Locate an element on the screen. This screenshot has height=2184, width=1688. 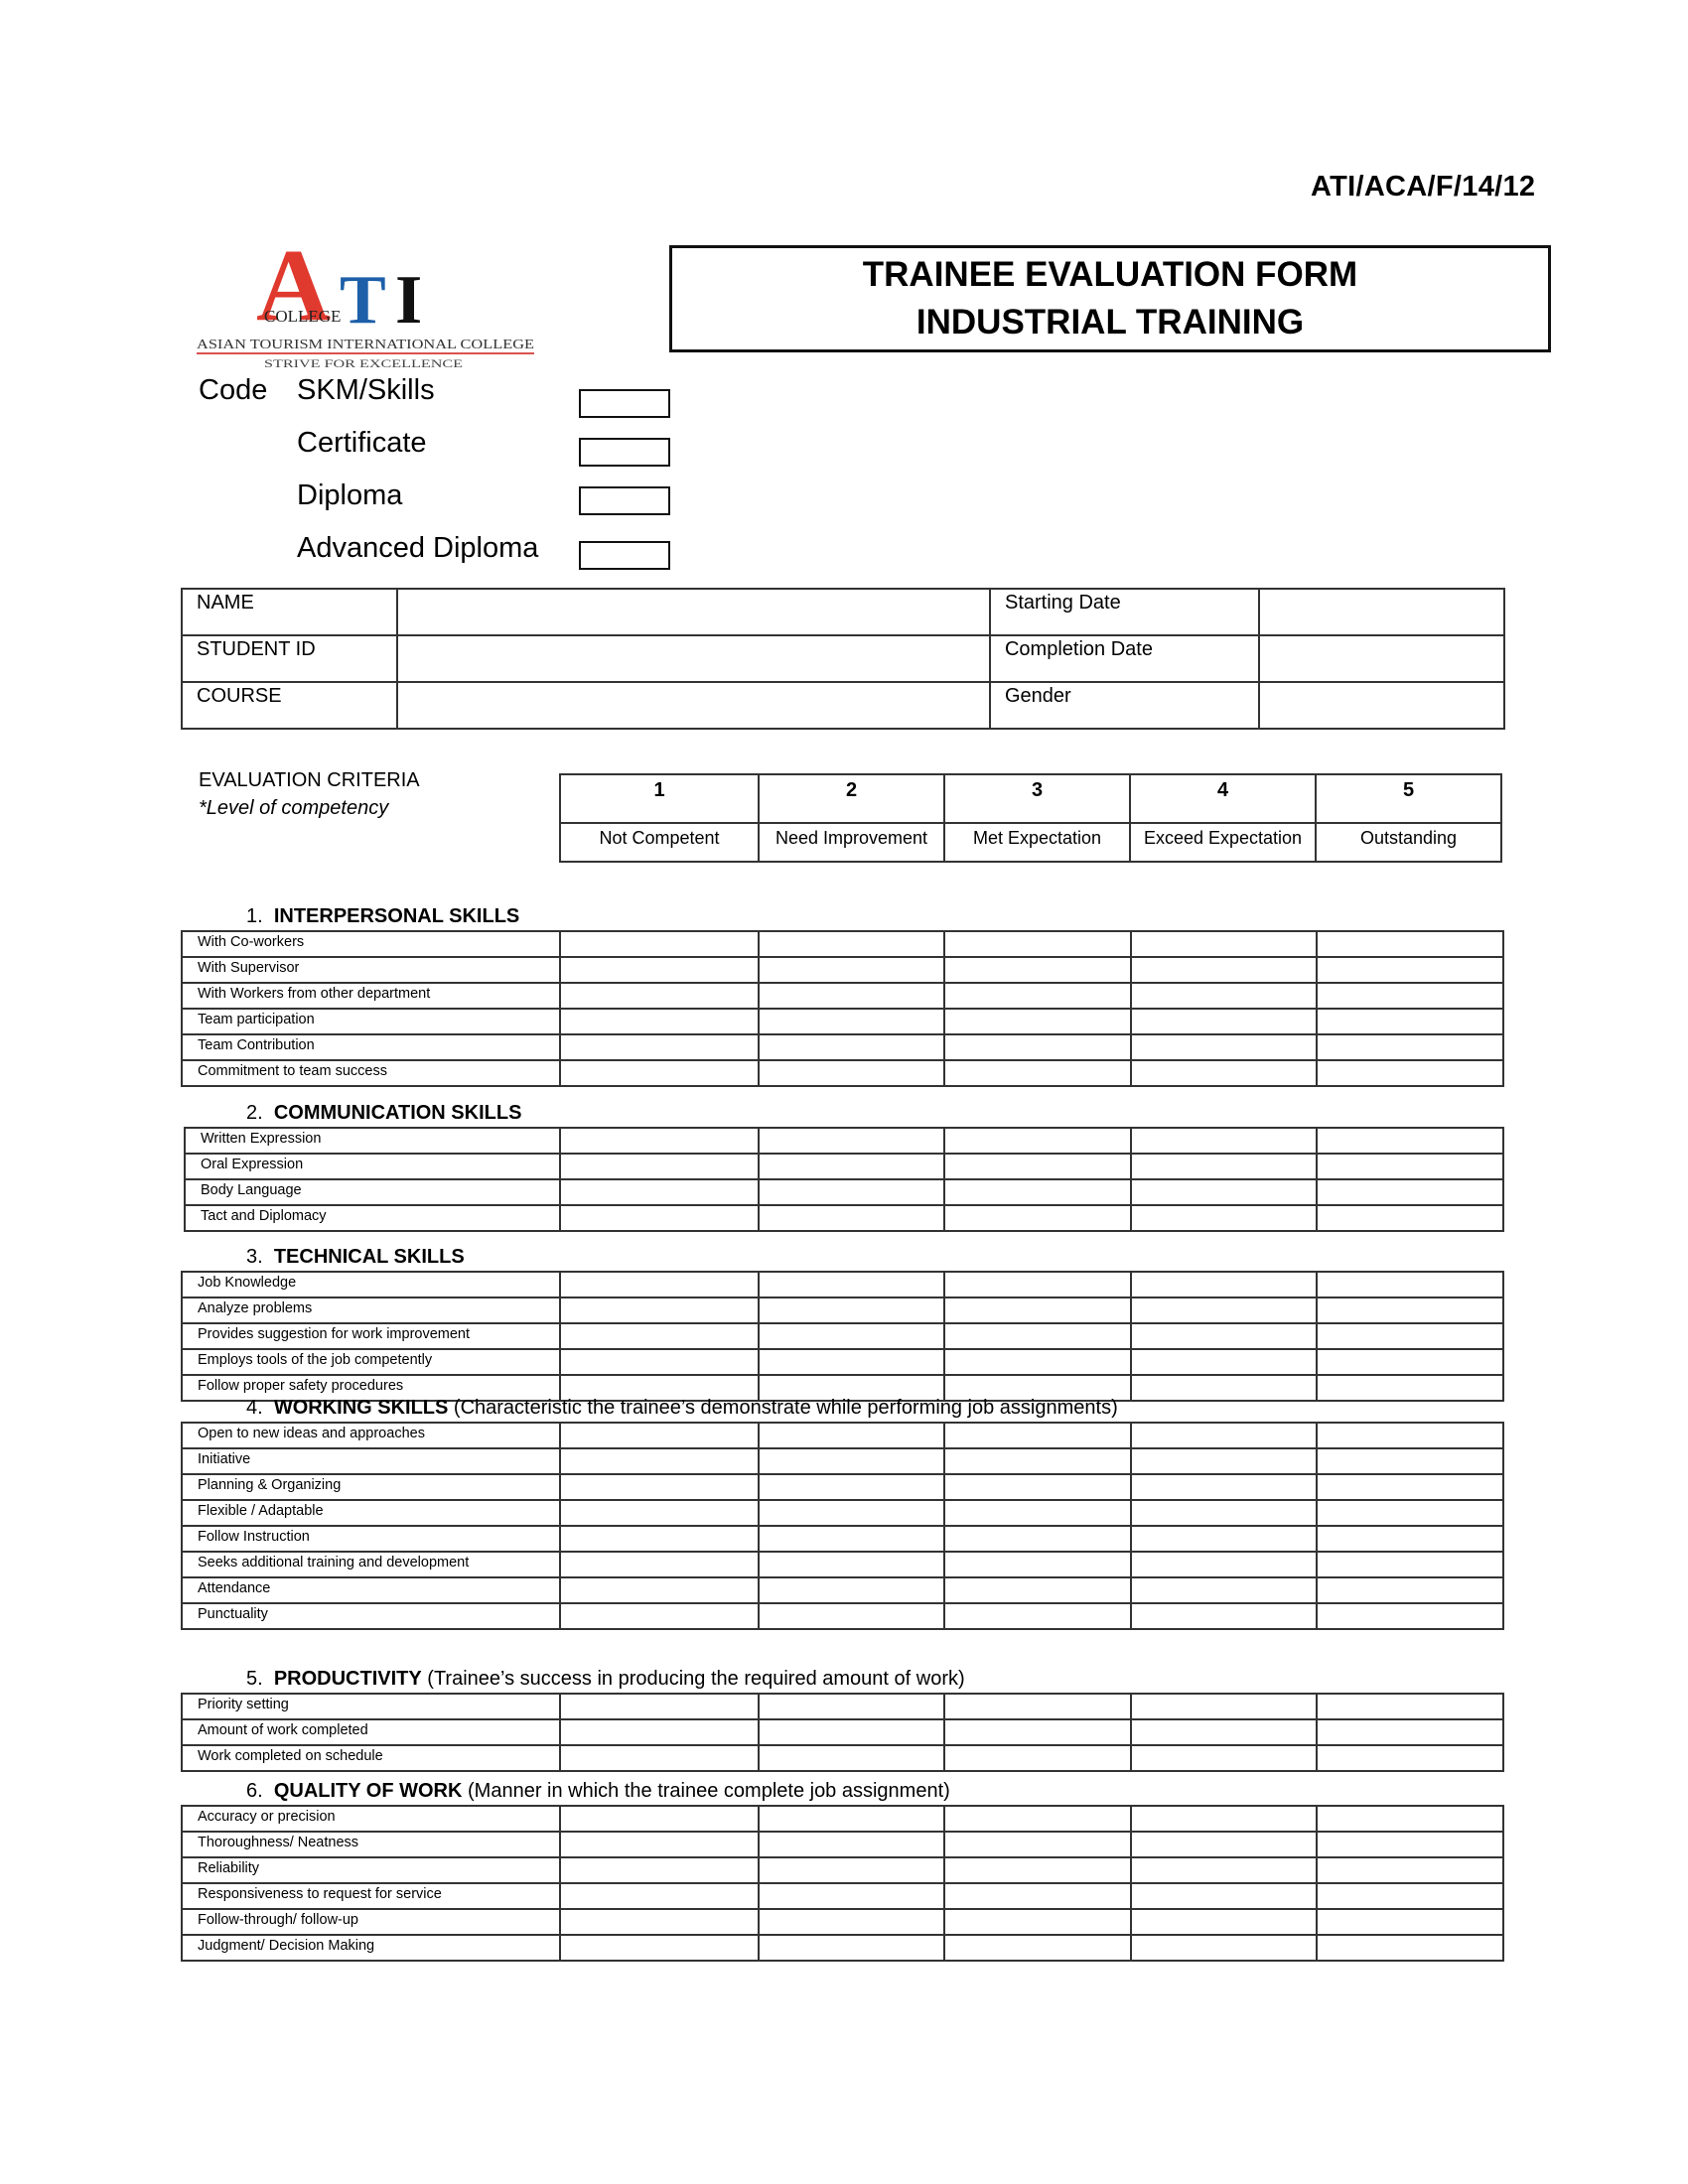
program-checkbox-diploma is located at coordinates (624, 500).